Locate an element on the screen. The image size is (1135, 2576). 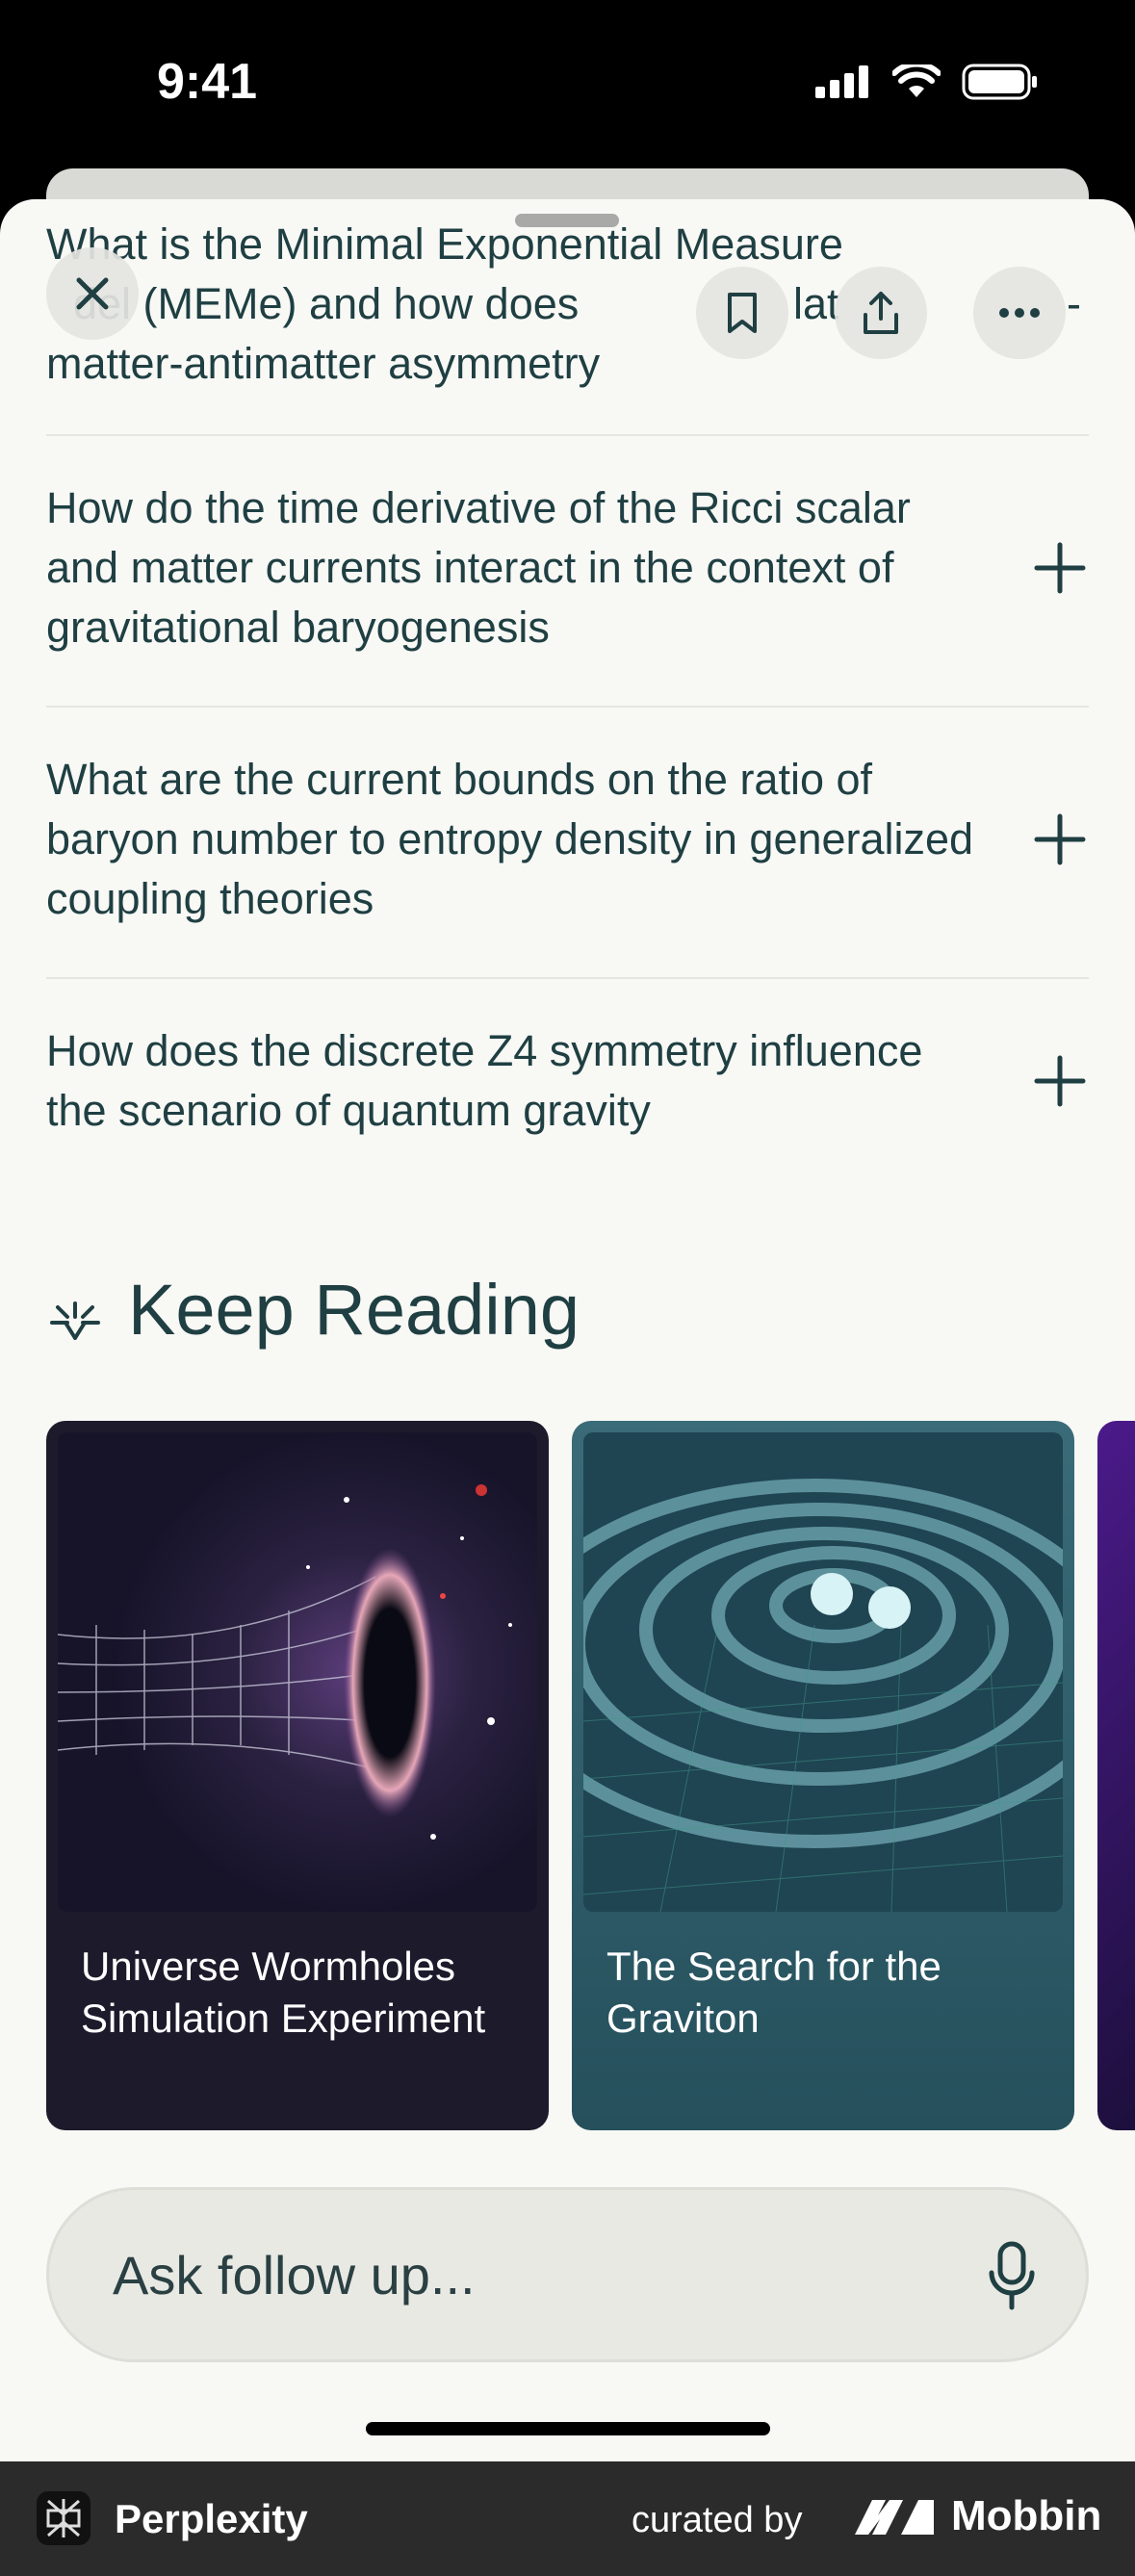
bookmark-button is located at coordinates (742, 313).